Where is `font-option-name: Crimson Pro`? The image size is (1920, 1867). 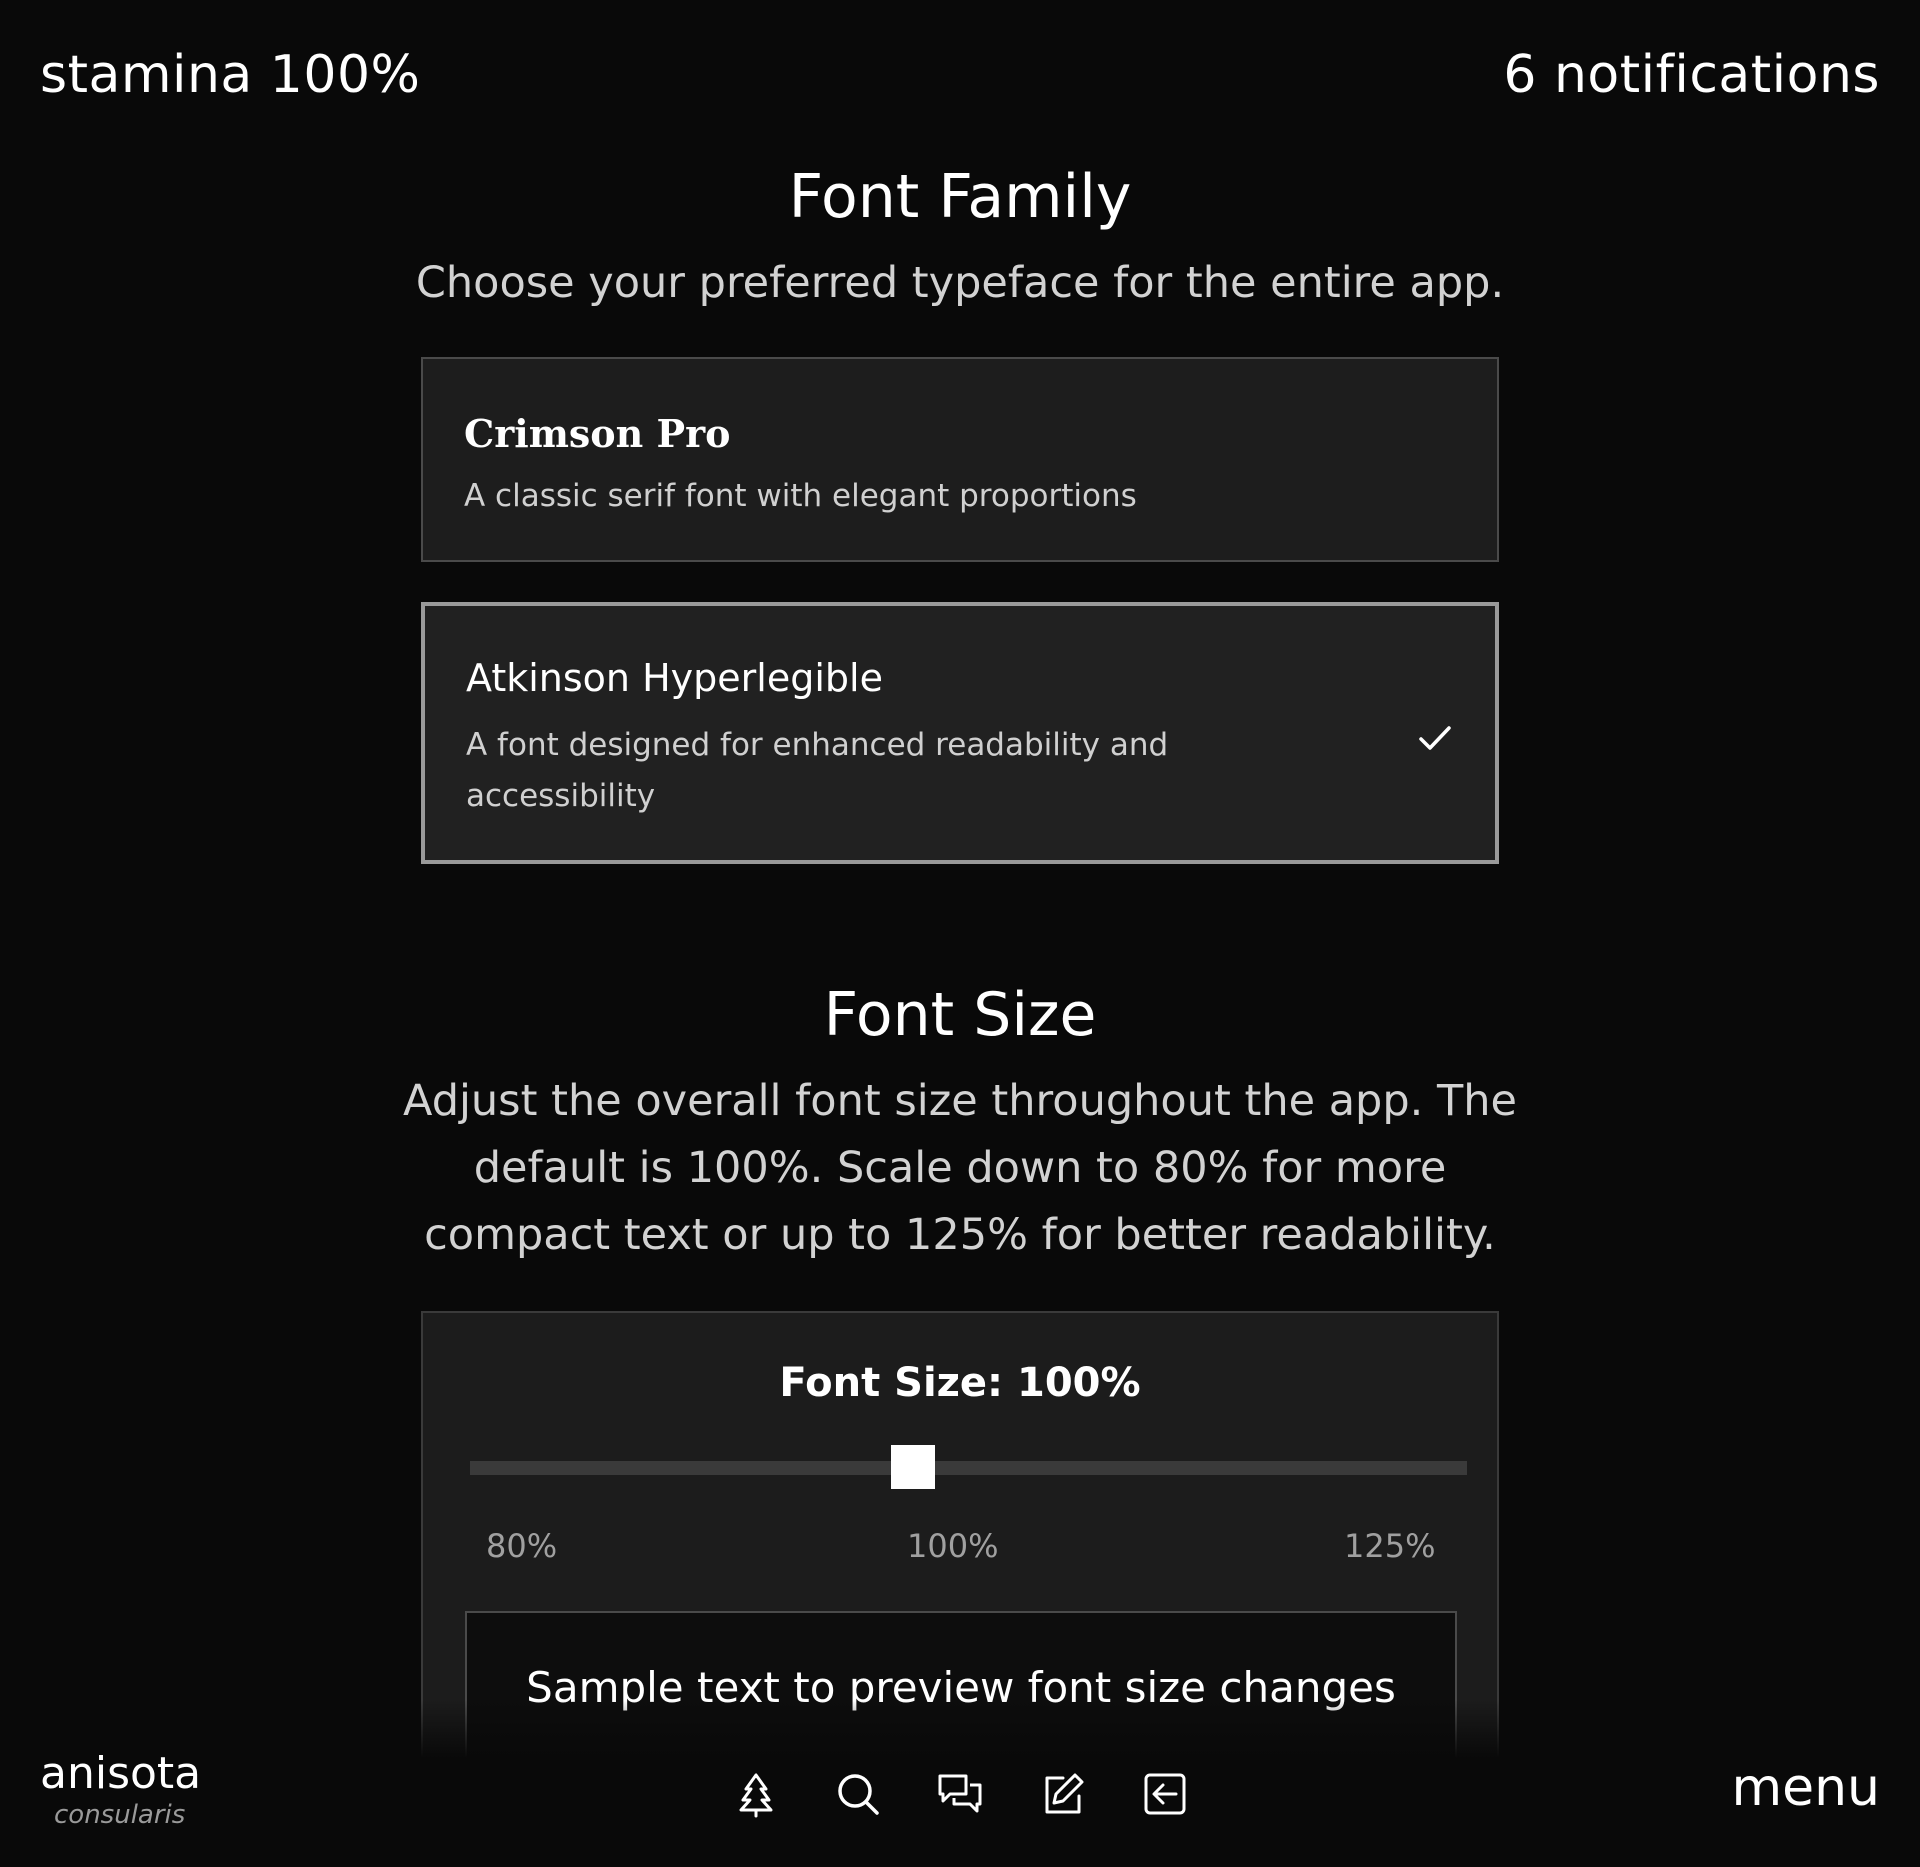
font-option-name: Crimson Pro is located at coordinates (597, 433).